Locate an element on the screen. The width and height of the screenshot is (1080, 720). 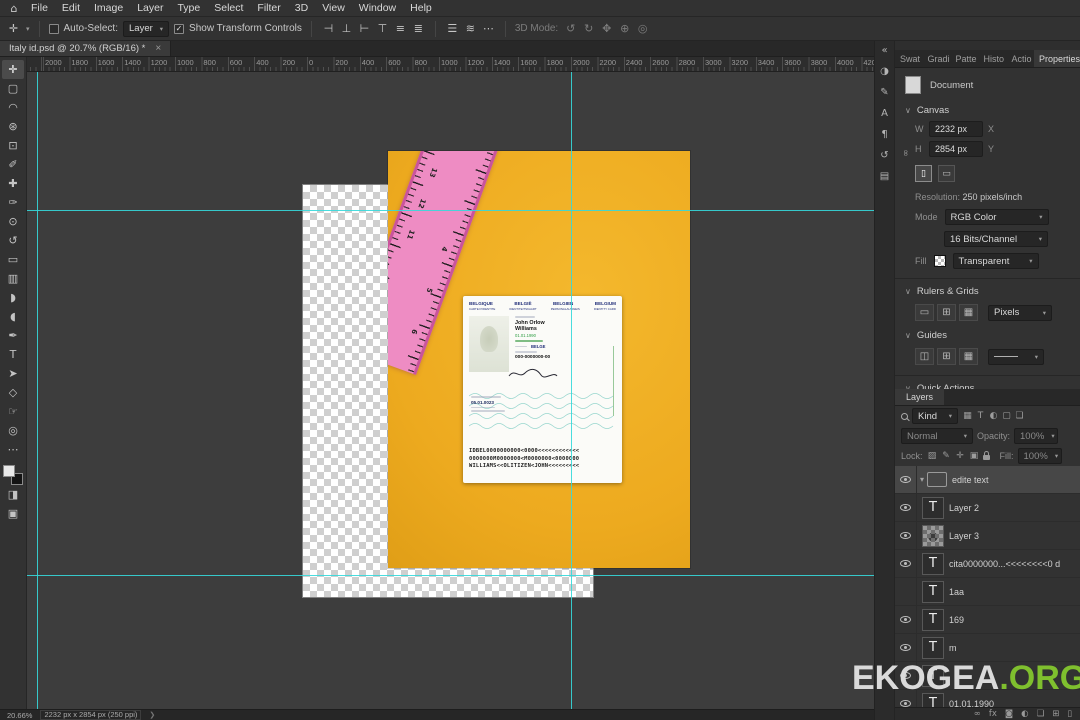
align-bottom-edges-icon: ≣ is located at coordinates (418, 28).